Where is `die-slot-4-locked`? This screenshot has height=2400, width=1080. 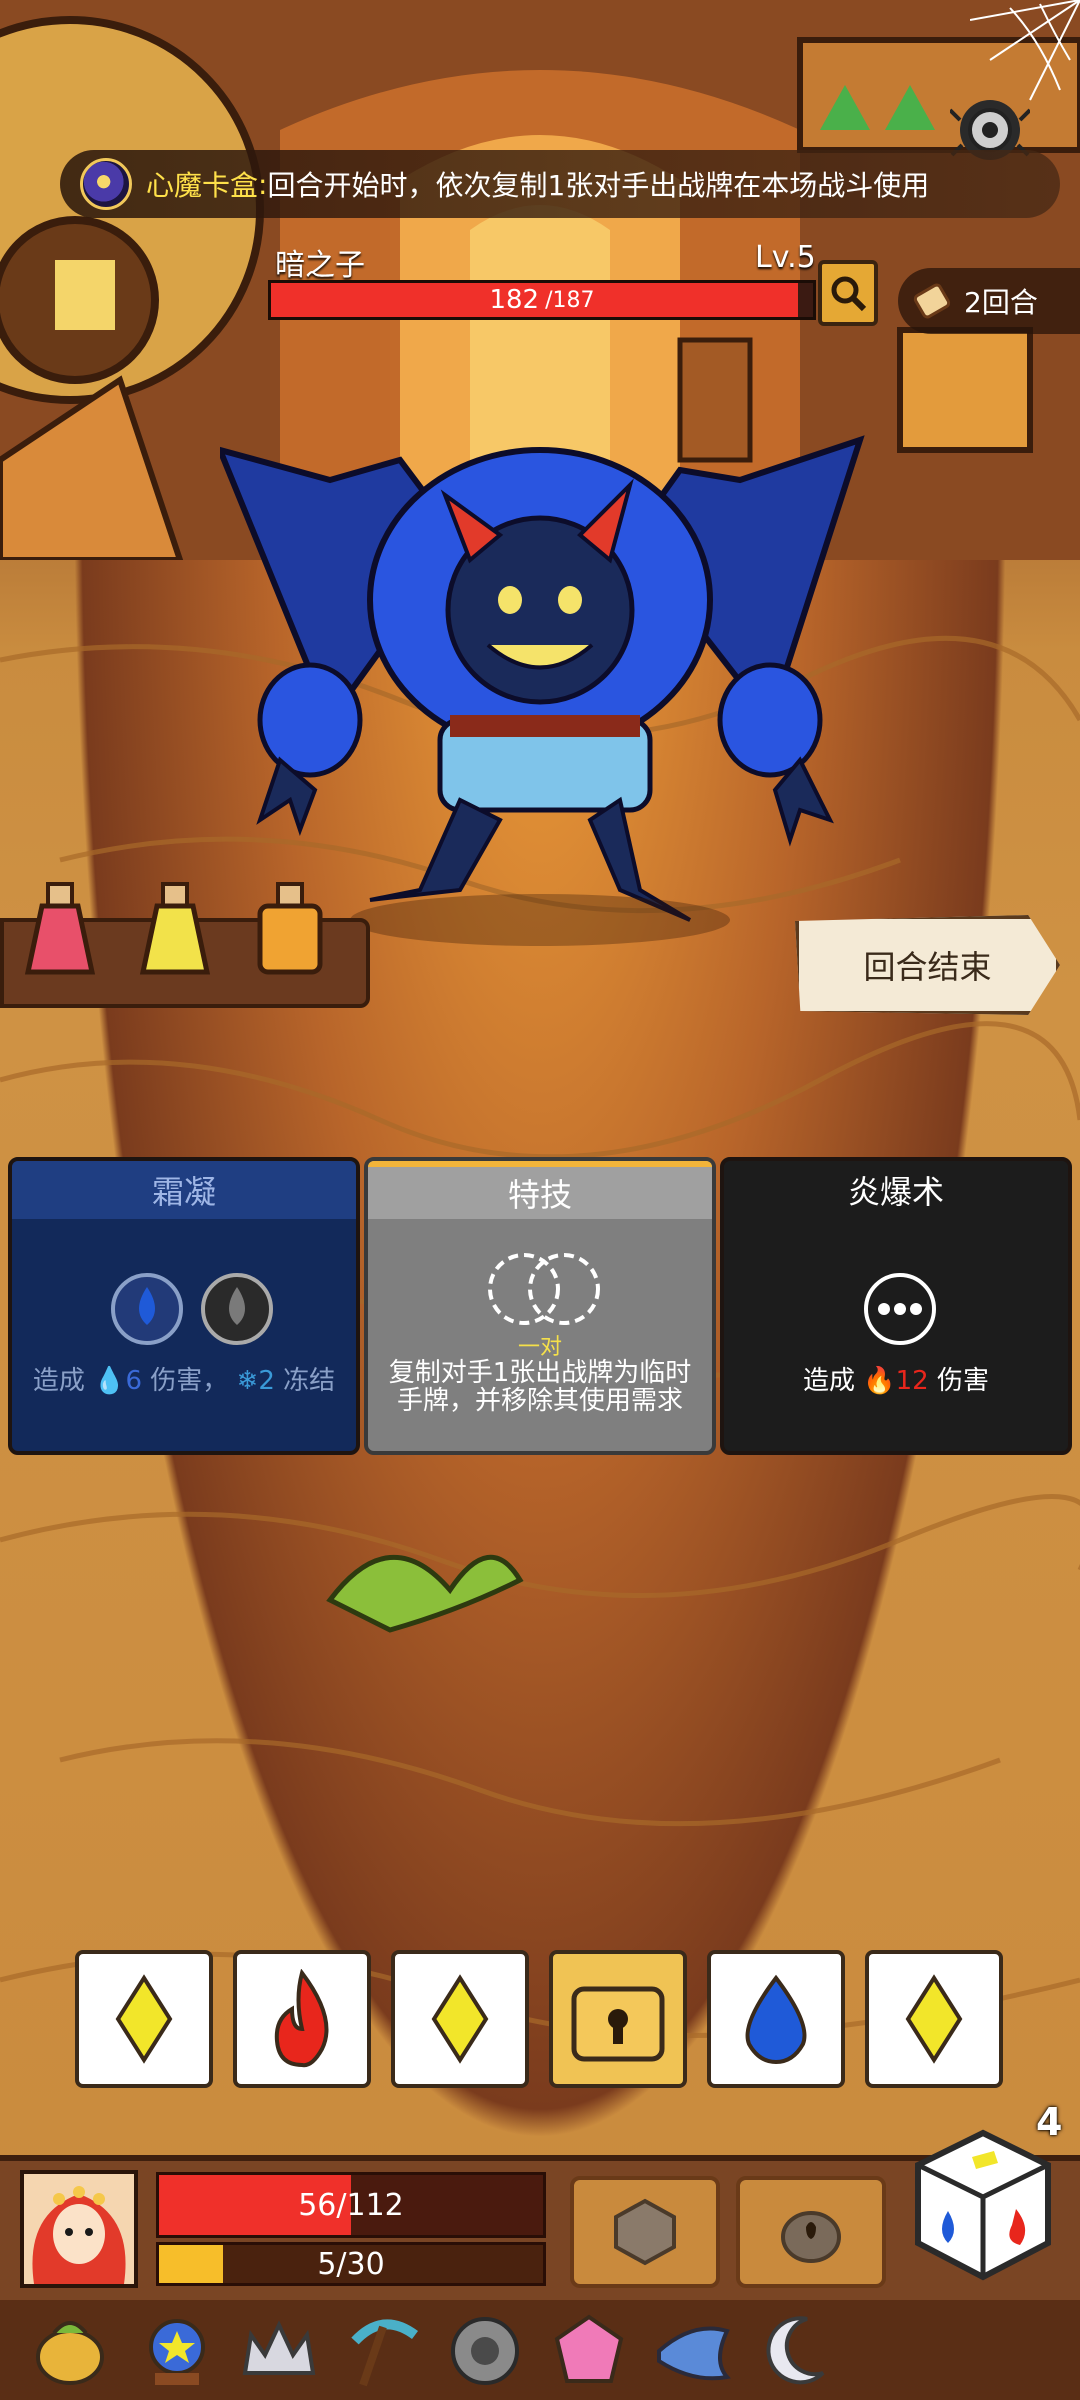 die-slot-4-locked is located at coordinates (618, 2019).